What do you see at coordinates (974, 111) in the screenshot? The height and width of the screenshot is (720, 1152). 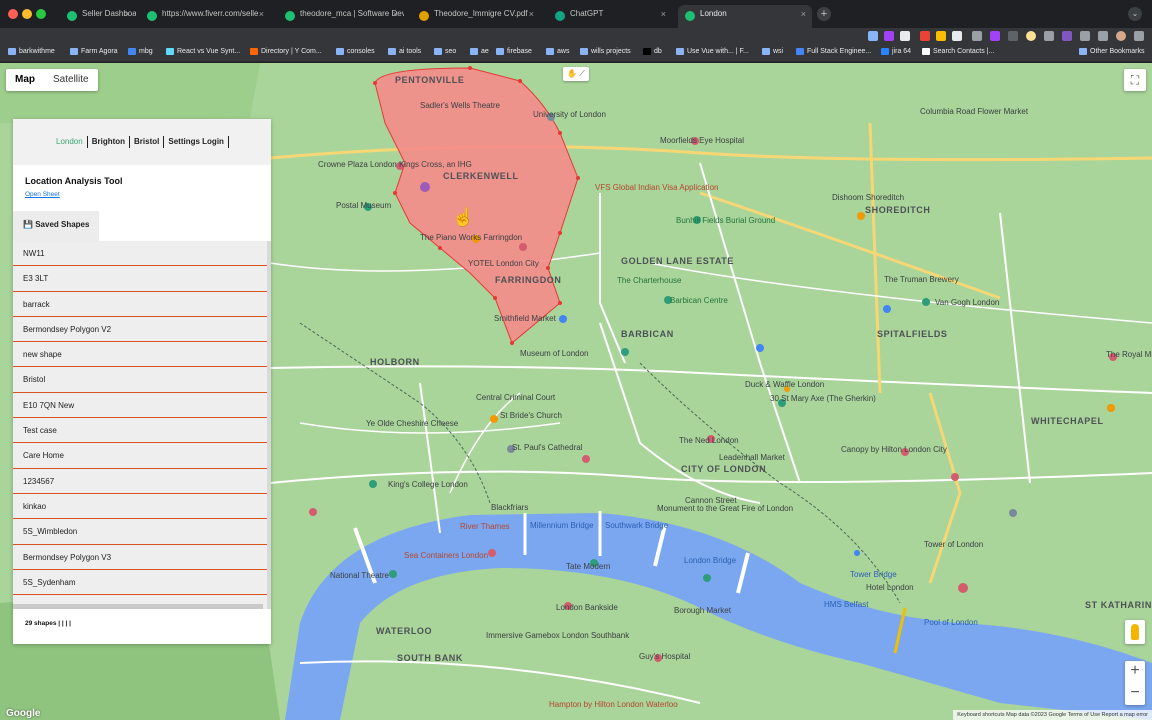 I see `place-label: Columbia Road Flower Market` at bounding box center [974, 111].